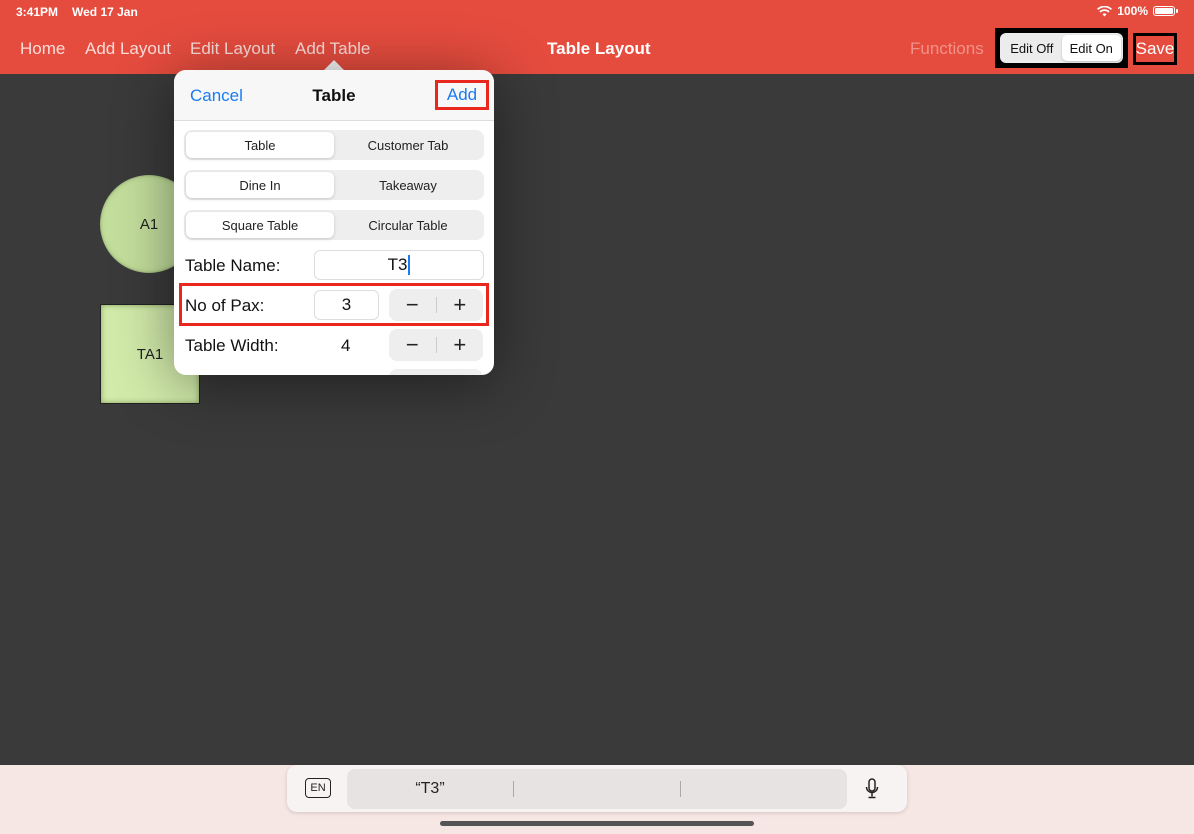 The width and height of the screenshot is (1194, 834). What do you see at coordinates (149, 224) in the screenshot?
I see `table-label: A1` at bounding box center [149, 224].